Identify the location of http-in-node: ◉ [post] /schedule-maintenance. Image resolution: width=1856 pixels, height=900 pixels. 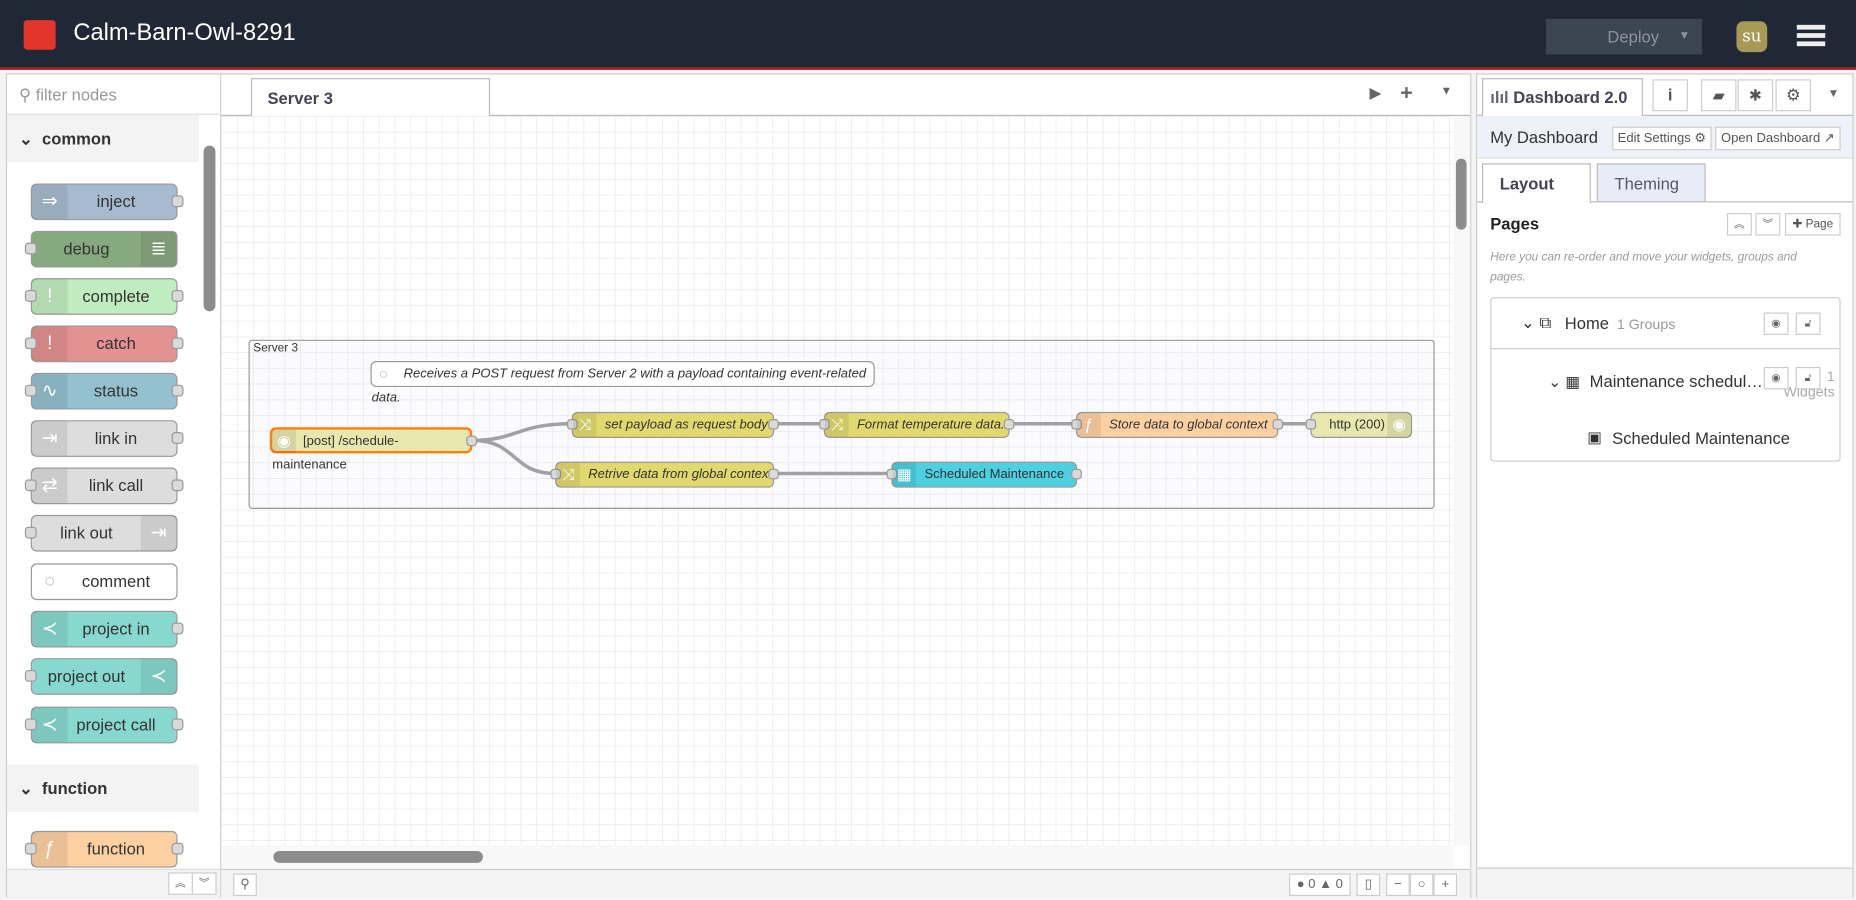
(373, 449).